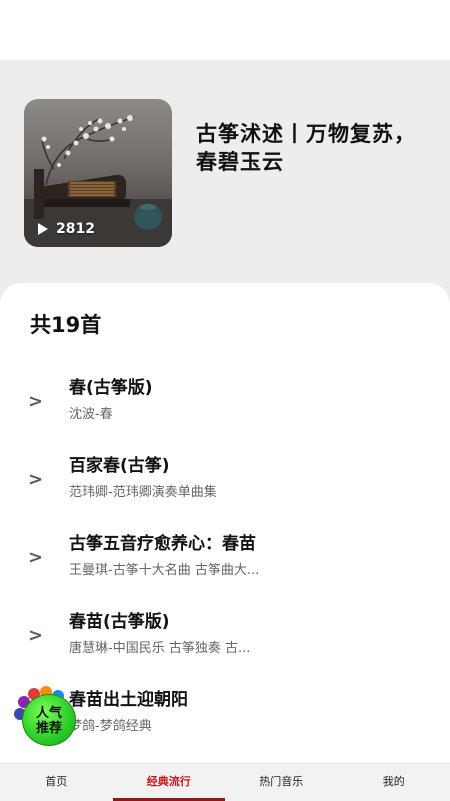 Image resolution: width=450 pixels, height=801 pixels. What do you see at coordinates (98, 173) in the screenshot?
I see `album-cover: 2812` at bounding box center [98, 173].